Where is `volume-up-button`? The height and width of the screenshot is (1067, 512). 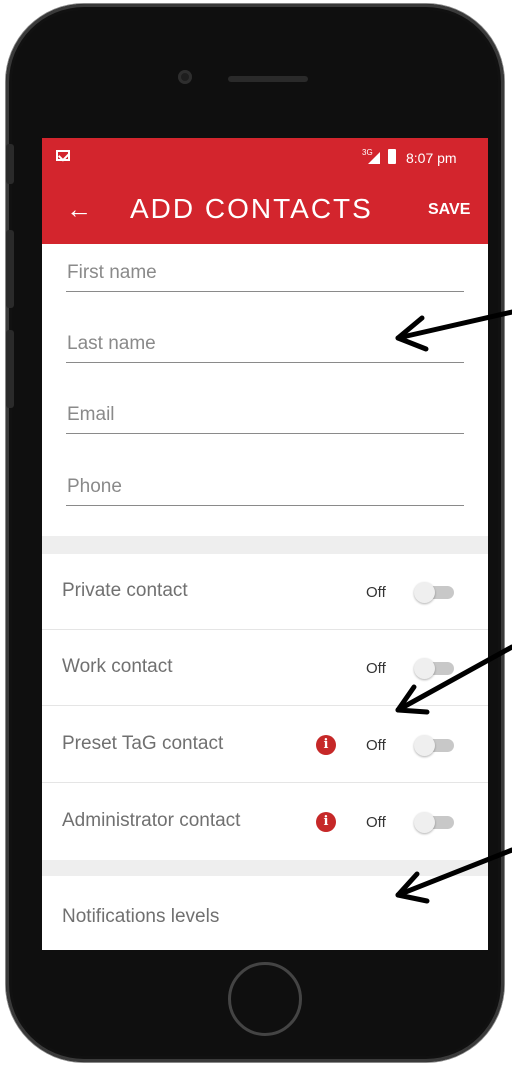
volume-up-button is located at coordinates (10, 269).